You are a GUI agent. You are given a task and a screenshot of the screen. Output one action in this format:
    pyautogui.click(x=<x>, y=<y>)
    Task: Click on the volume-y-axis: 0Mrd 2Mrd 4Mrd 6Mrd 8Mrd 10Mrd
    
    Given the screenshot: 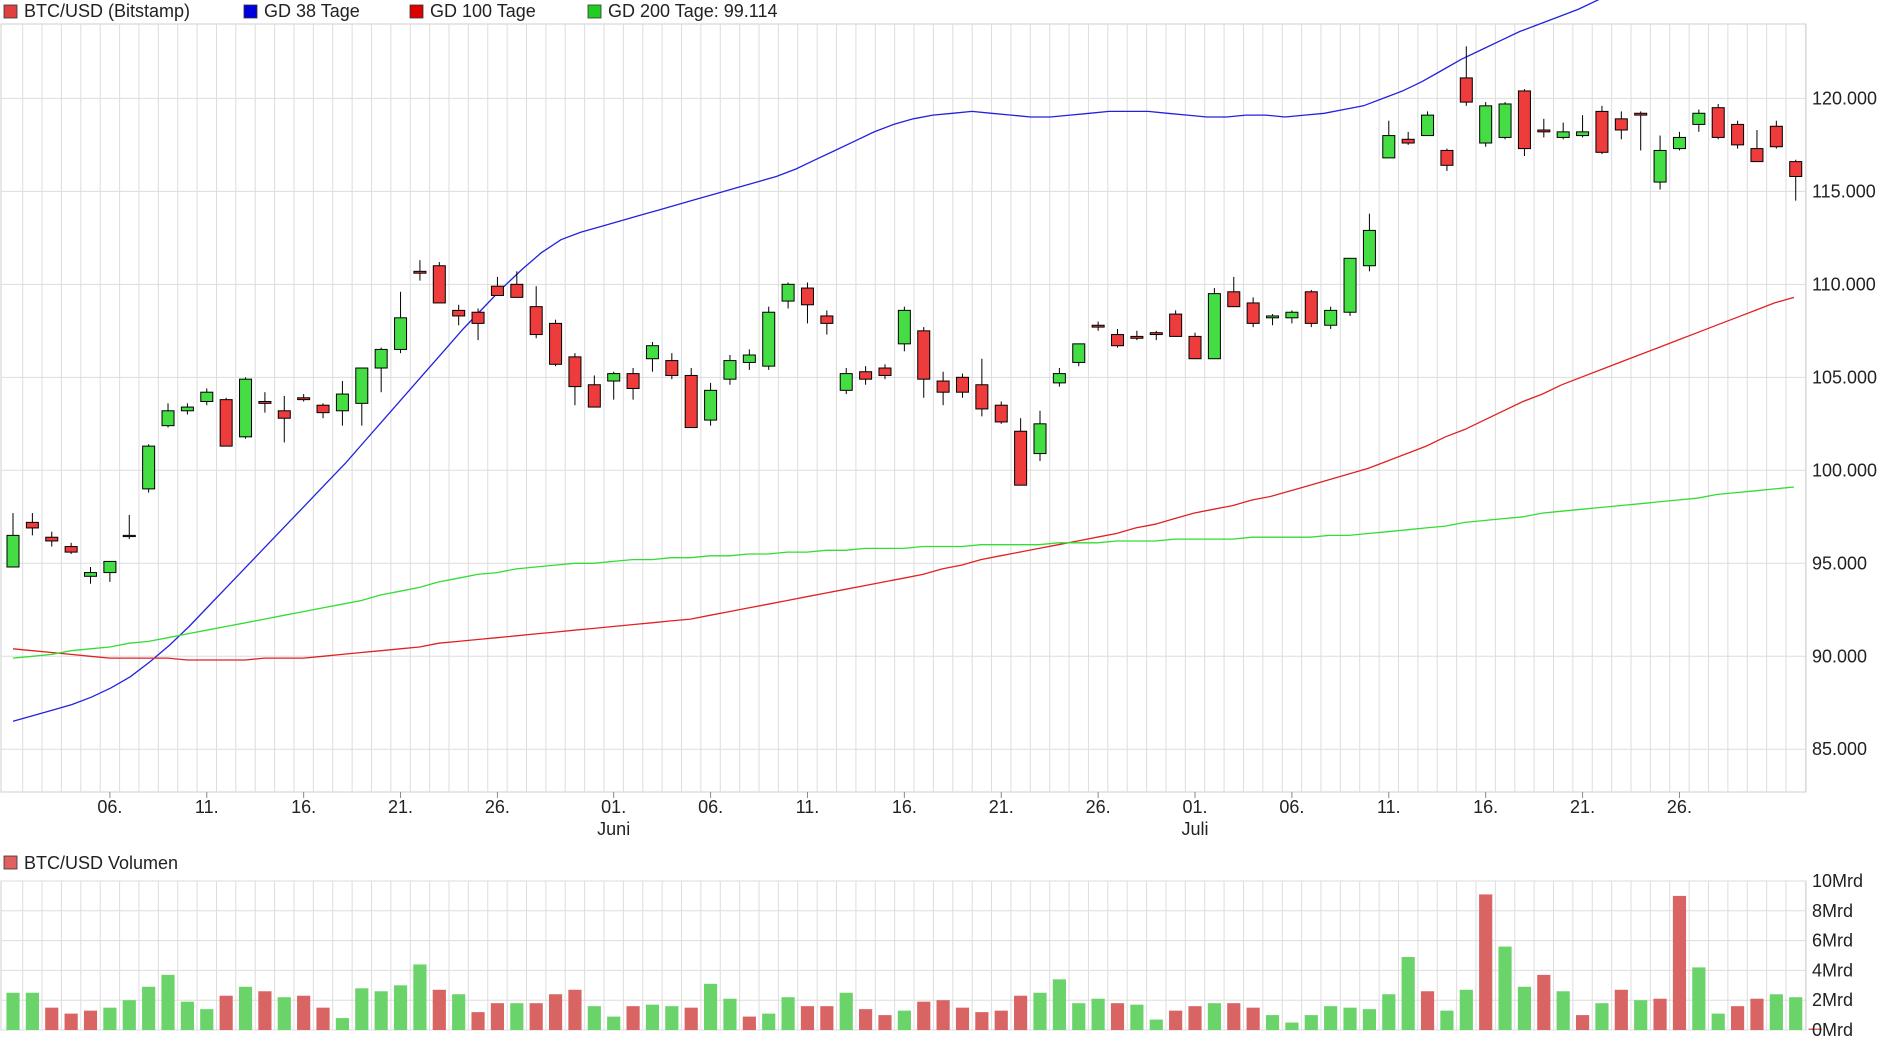 What is the action you would take?
    pyautogui.click(x=1837, y=955)
    